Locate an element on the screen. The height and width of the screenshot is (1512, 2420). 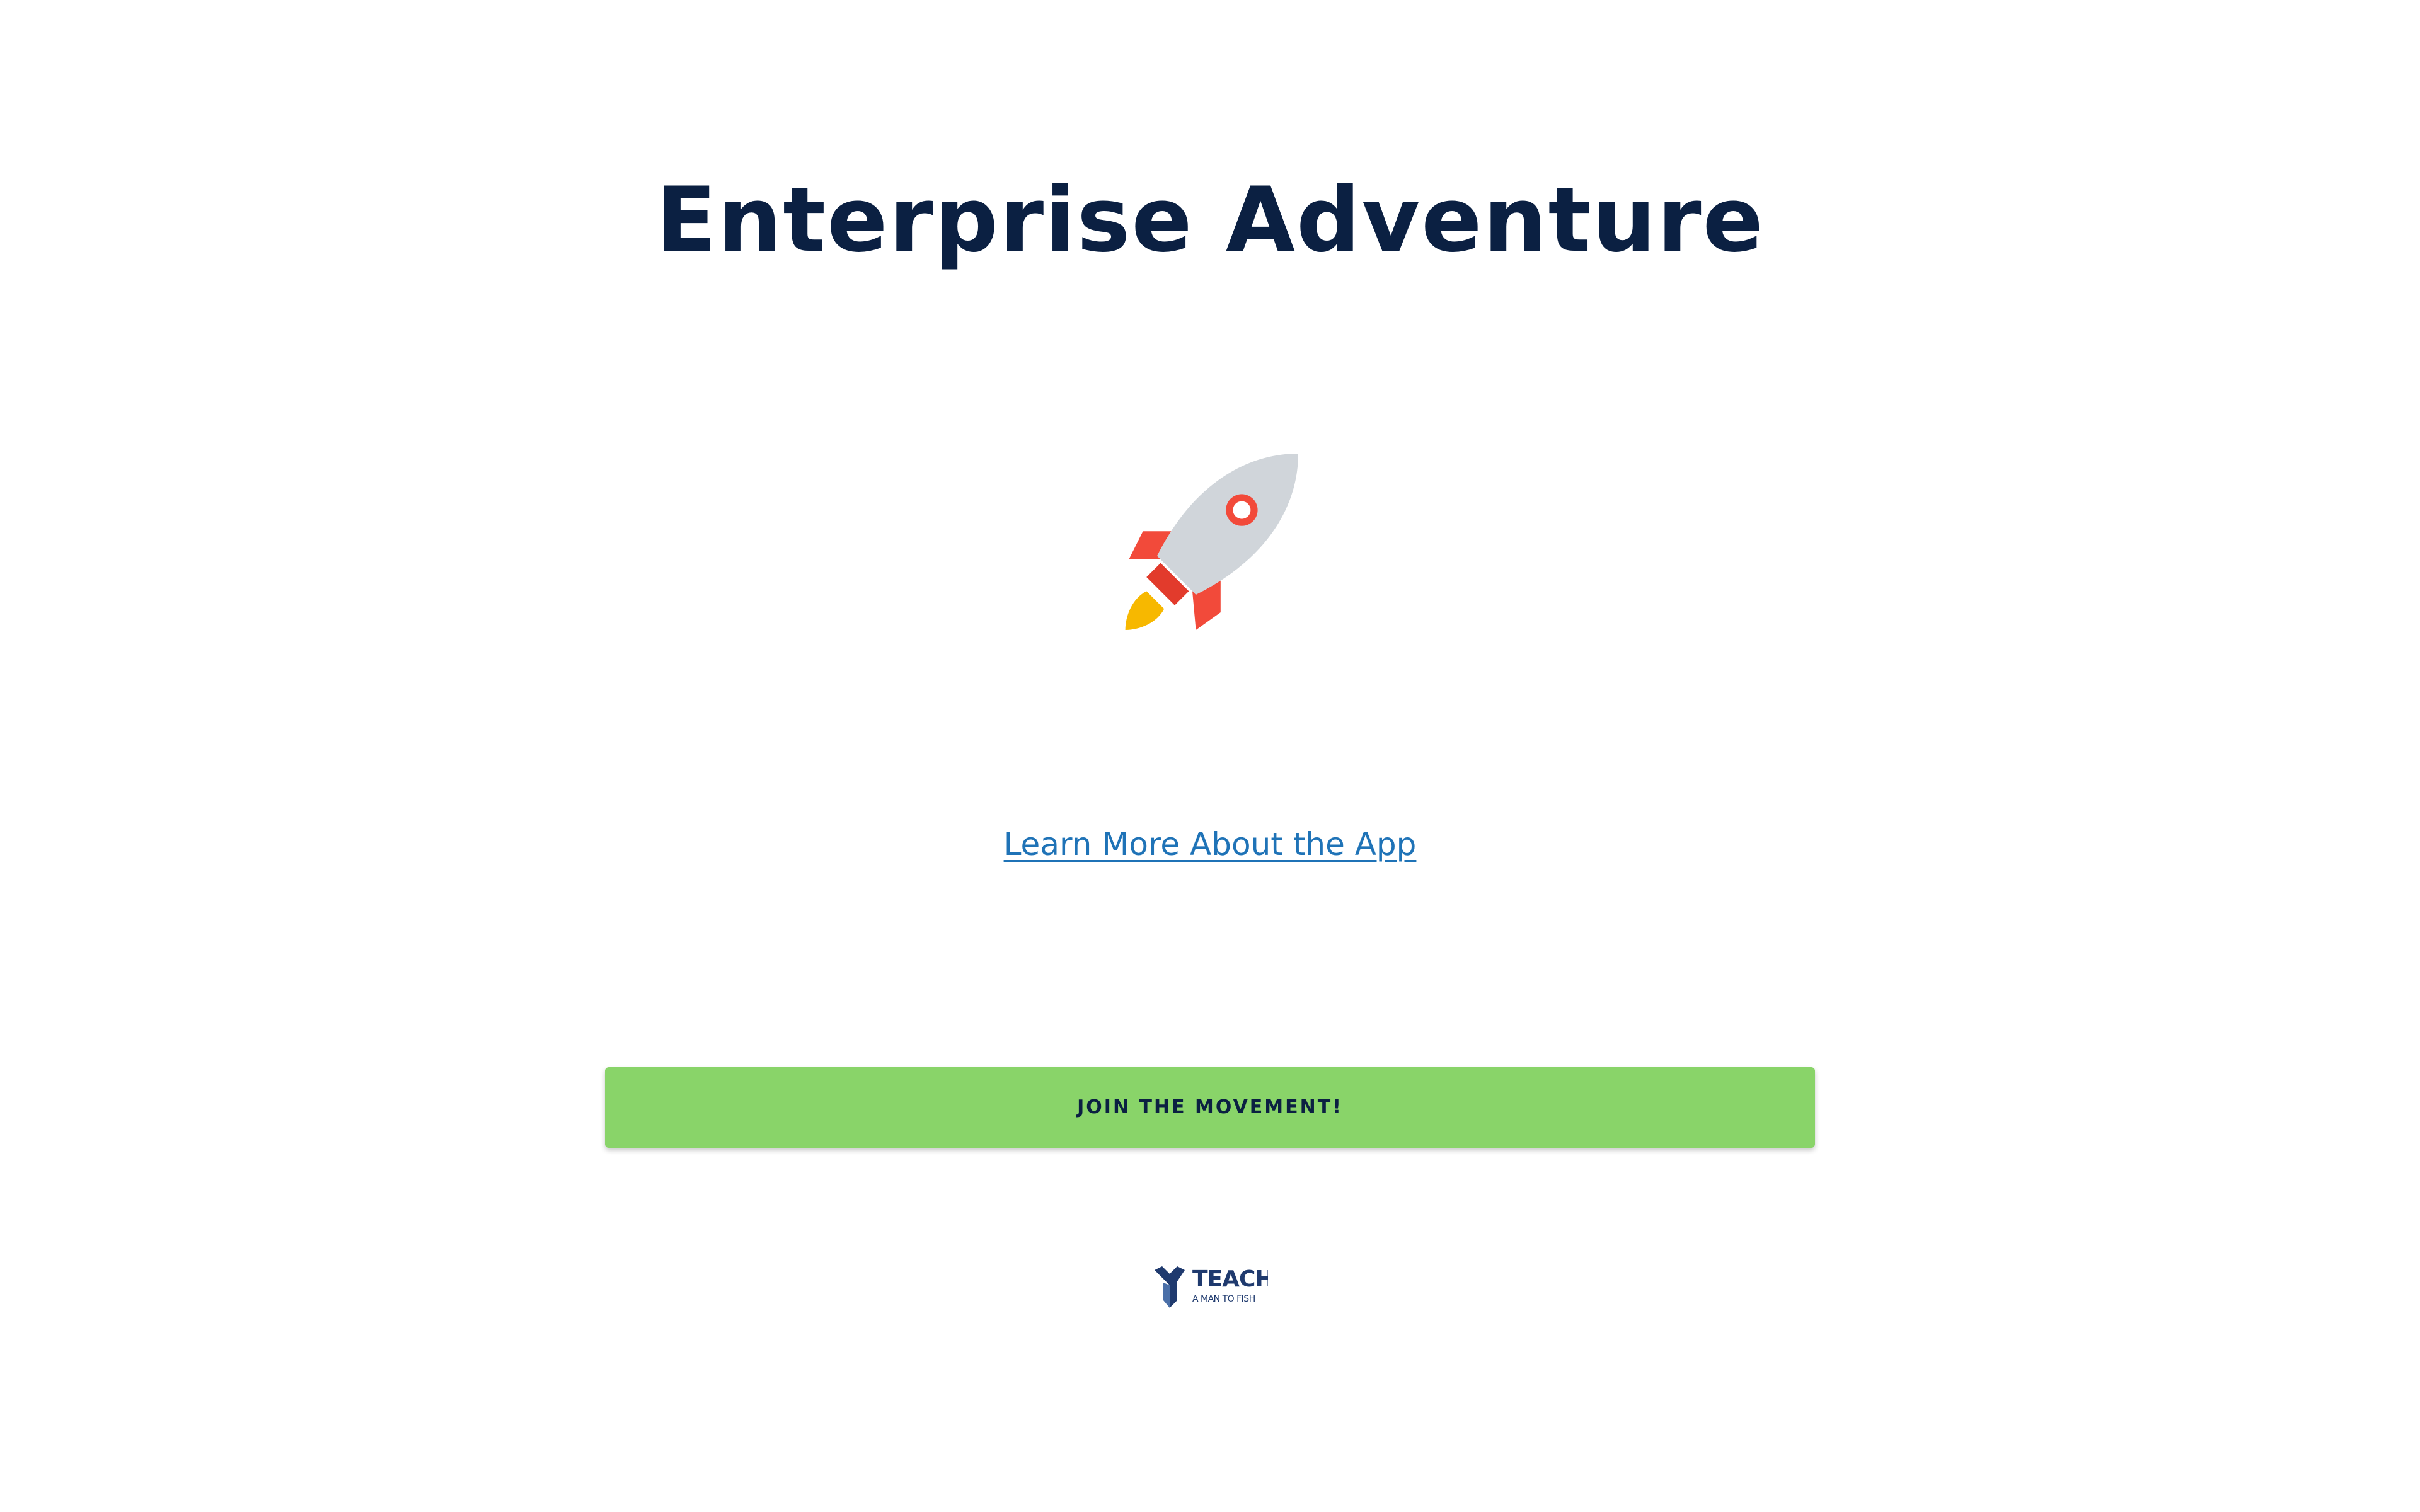
learn-more-link: Learn More About the App is located at coordinates (1210, 844).